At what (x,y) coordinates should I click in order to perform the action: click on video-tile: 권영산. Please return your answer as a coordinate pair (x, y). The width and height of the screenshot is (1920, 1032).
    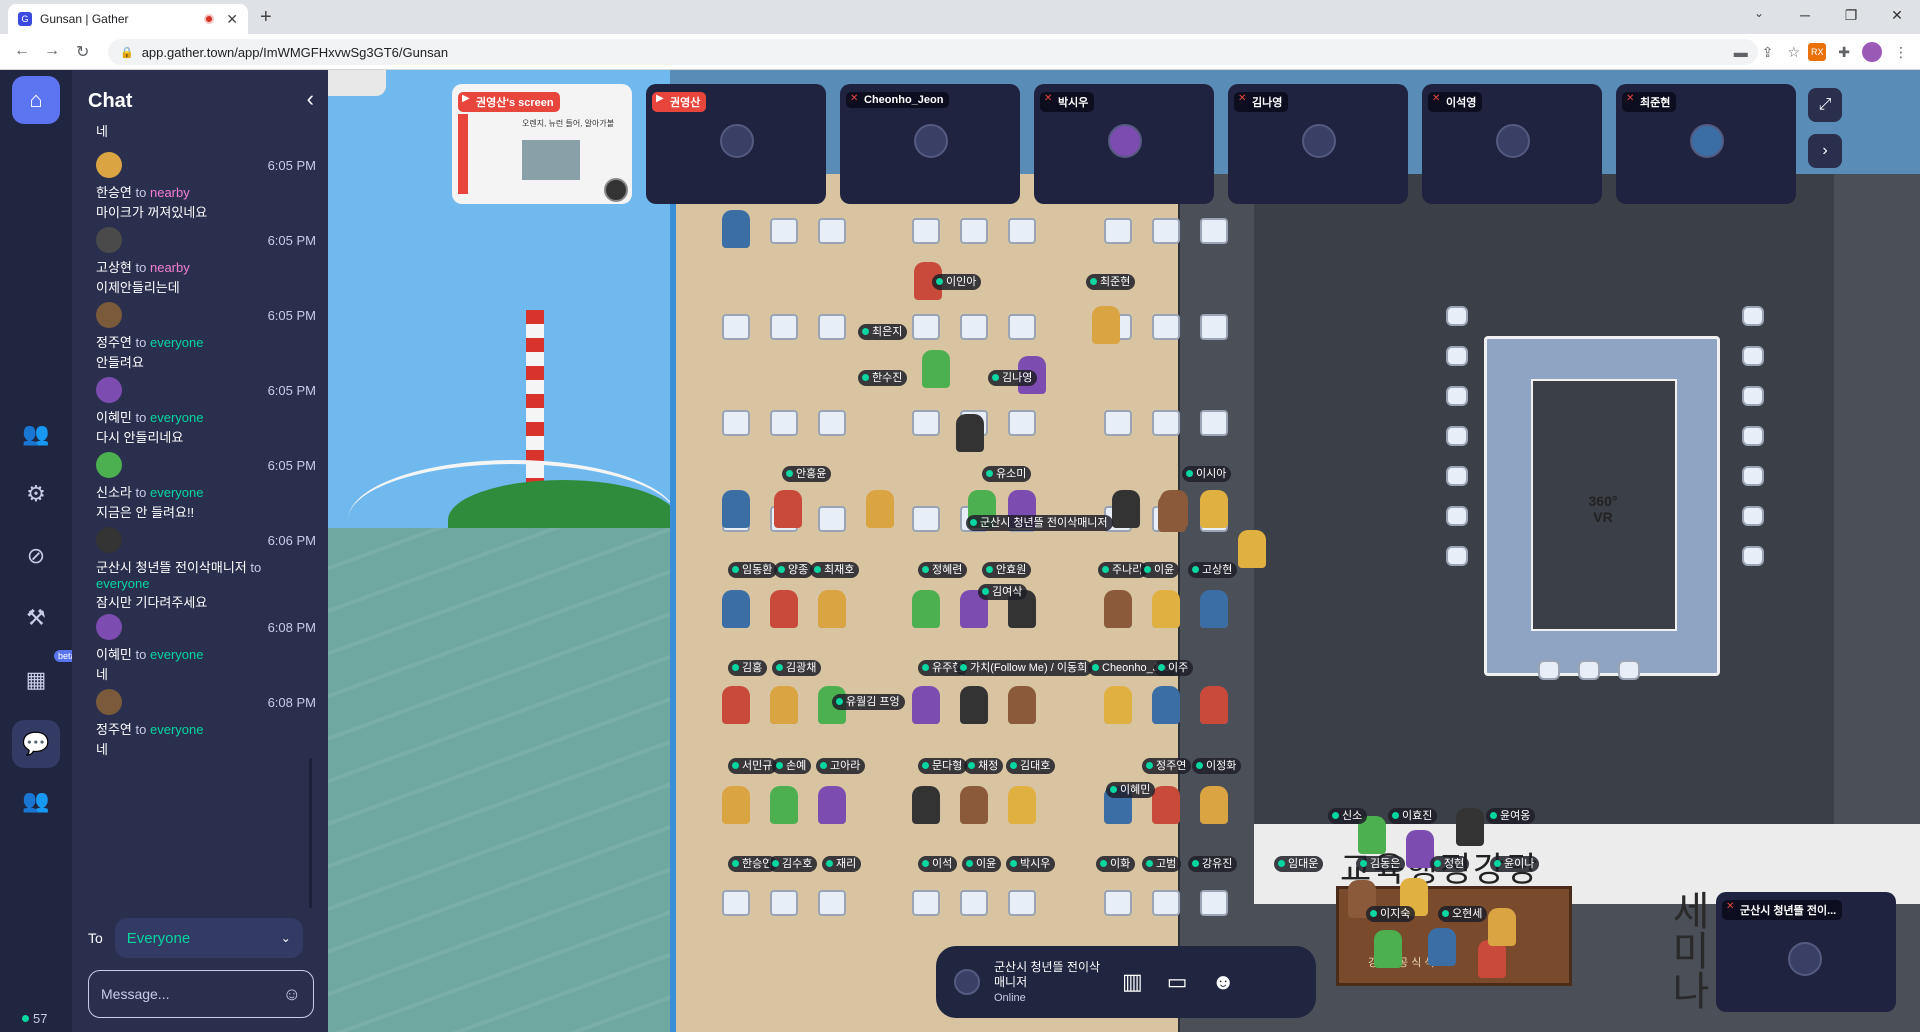
    Looking at the image, I should click on (736, 144).